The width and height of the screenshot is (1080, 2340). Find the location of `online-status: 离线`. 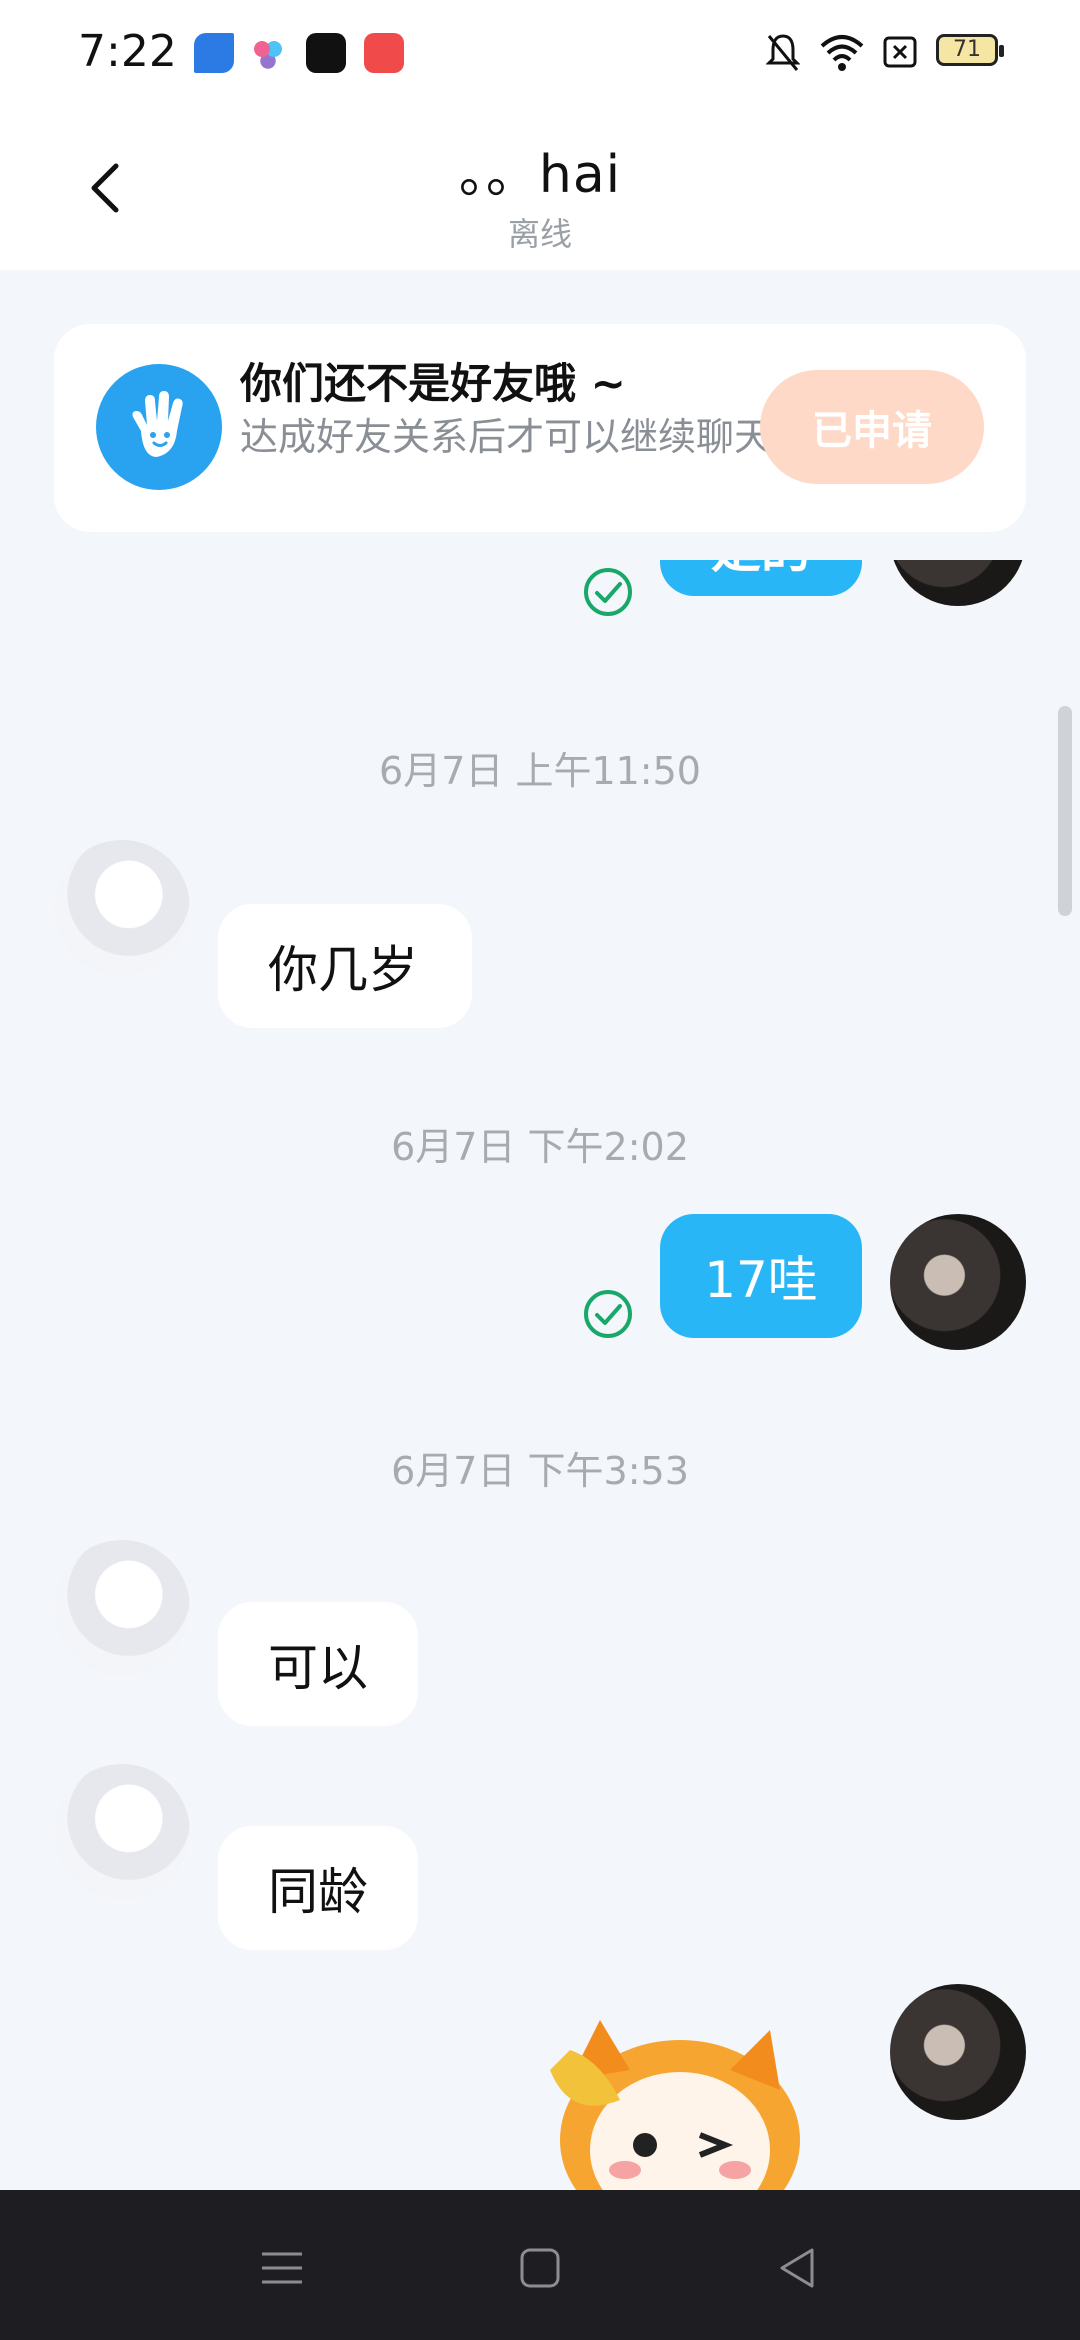

online-status: 离线 is located at coordinates (539, 234).